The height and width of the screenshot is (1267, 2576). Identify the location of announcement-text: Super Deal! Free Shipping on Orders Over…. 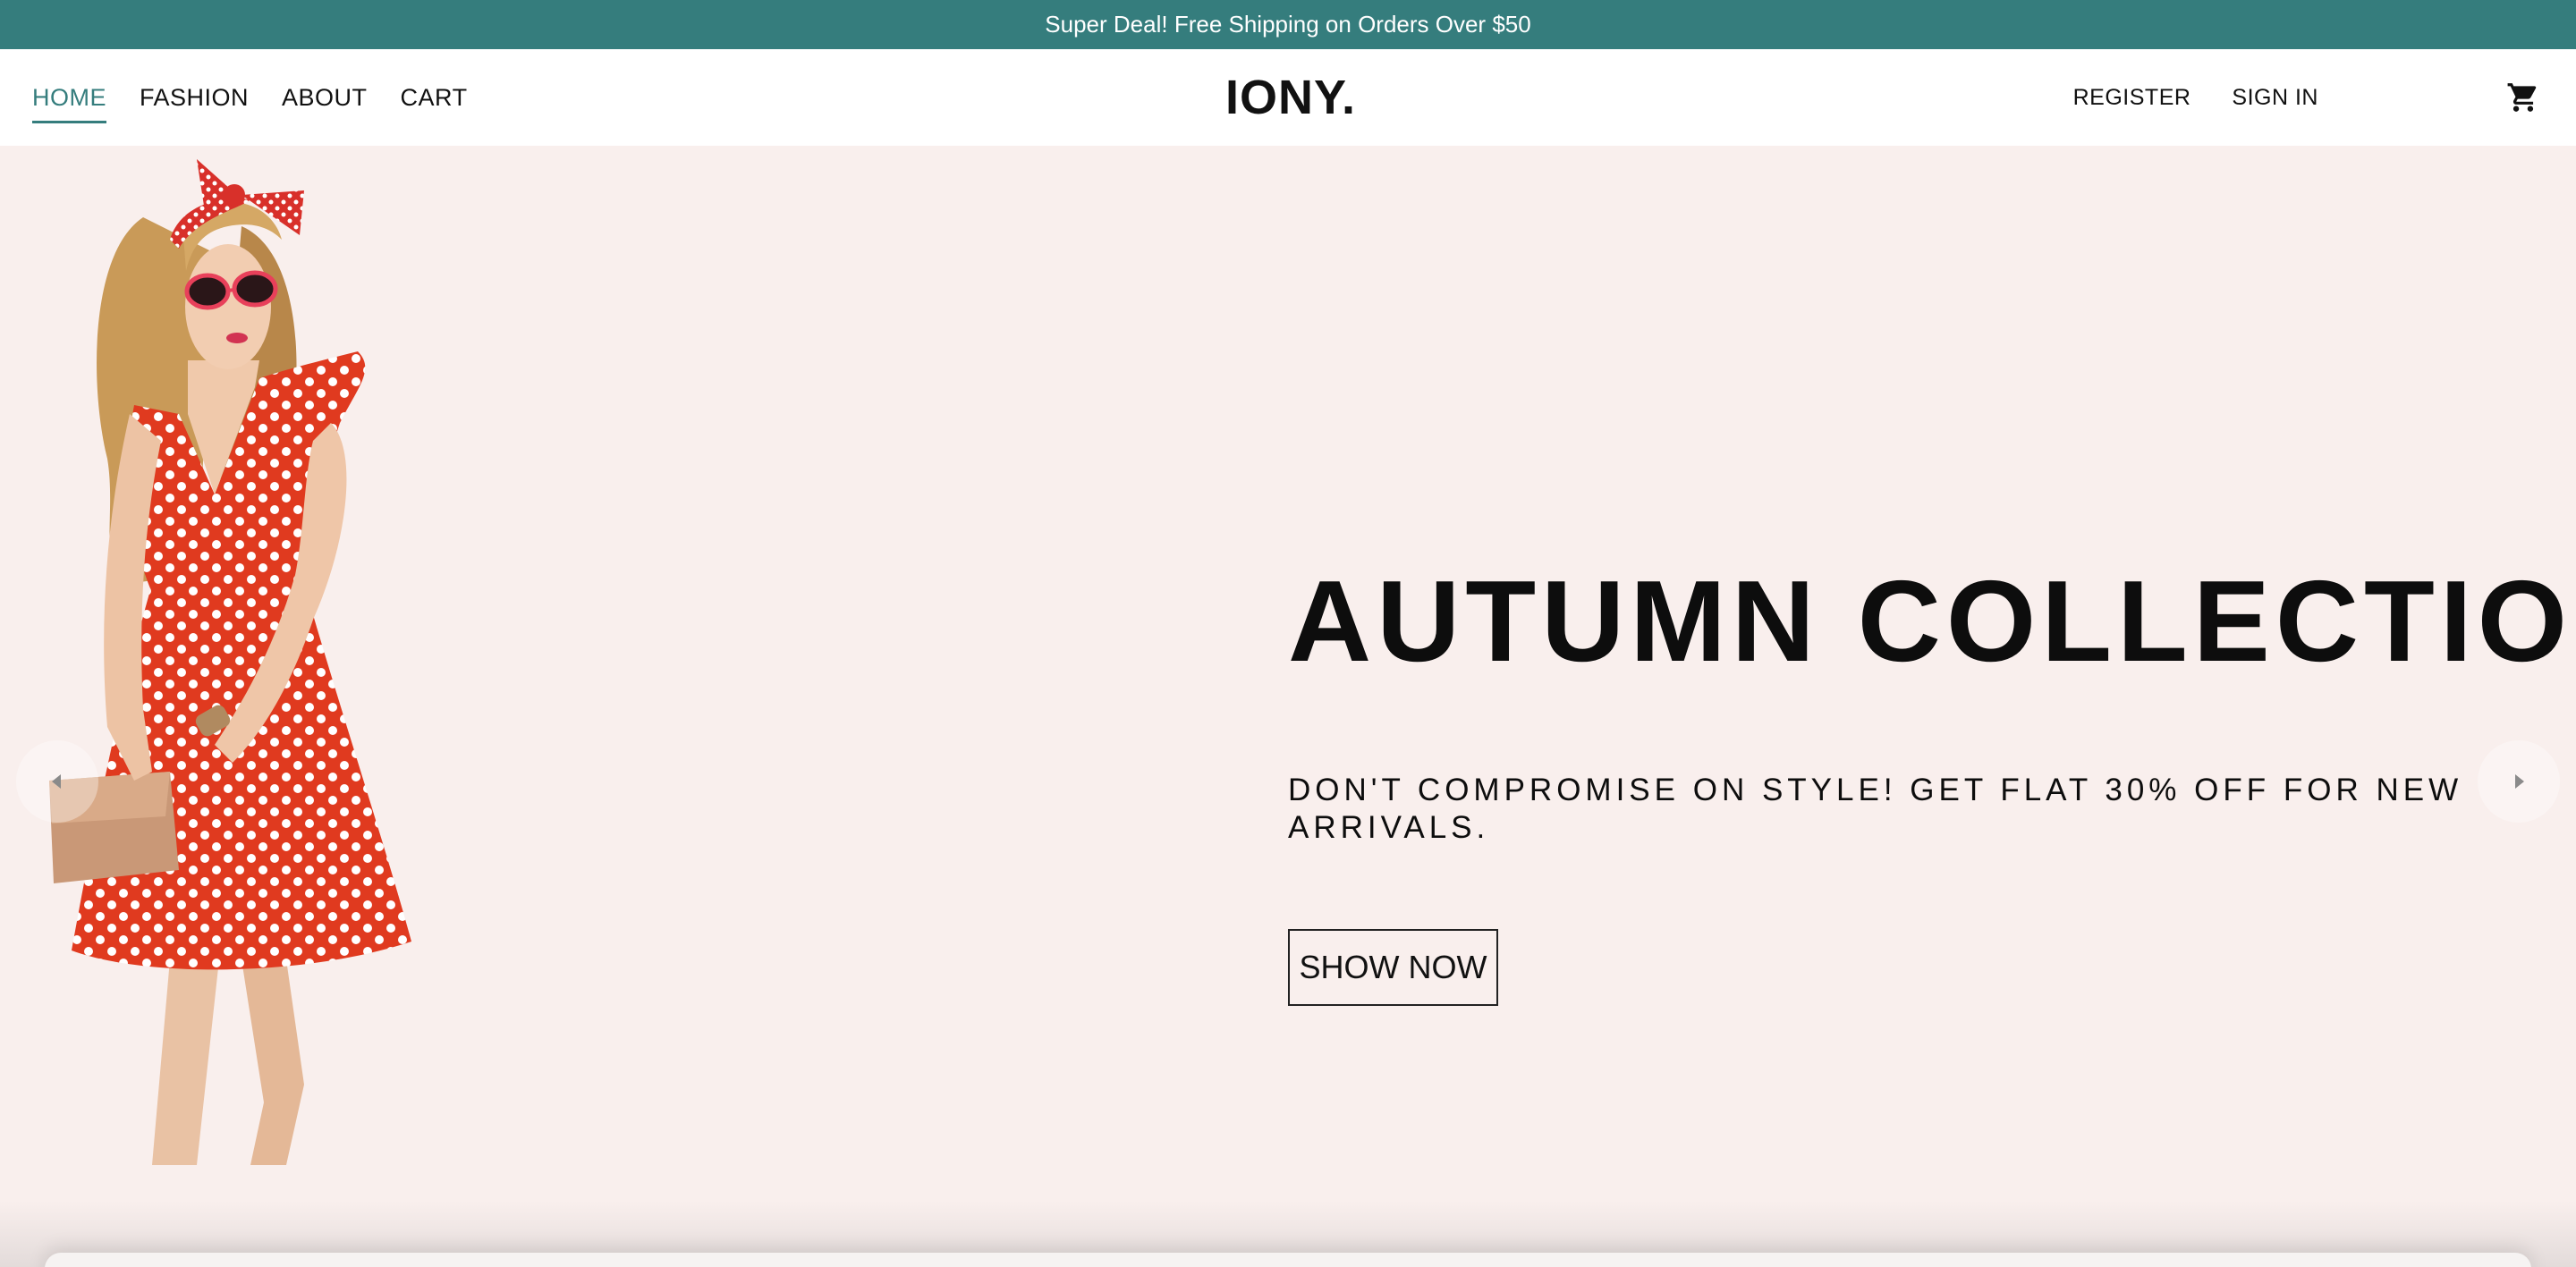
(1288, 24).